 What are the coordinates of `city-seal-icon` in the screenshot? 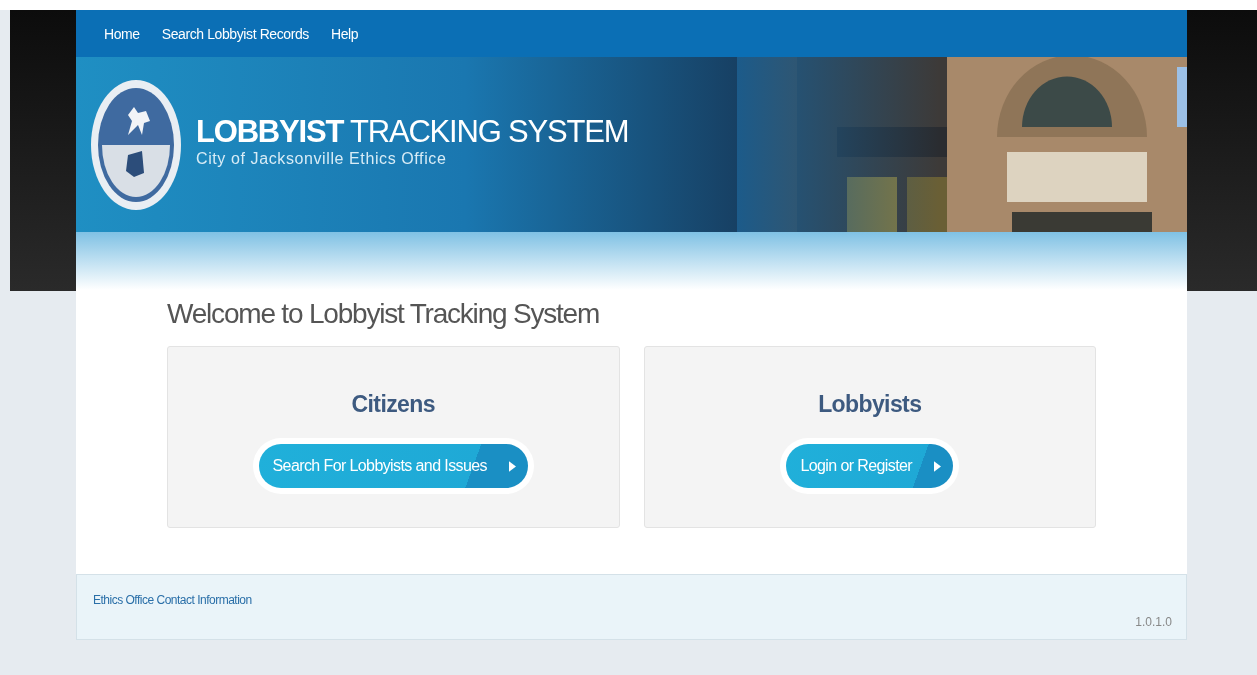 It's located at (136, 144).